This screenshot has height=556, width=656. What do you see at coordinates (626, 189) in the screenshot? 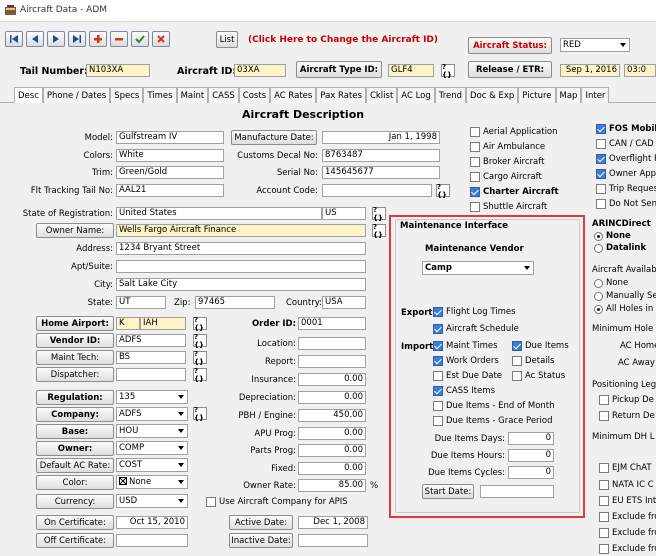
I see `trip-request-row: Trip Reques` at bounding box center [626, 189].